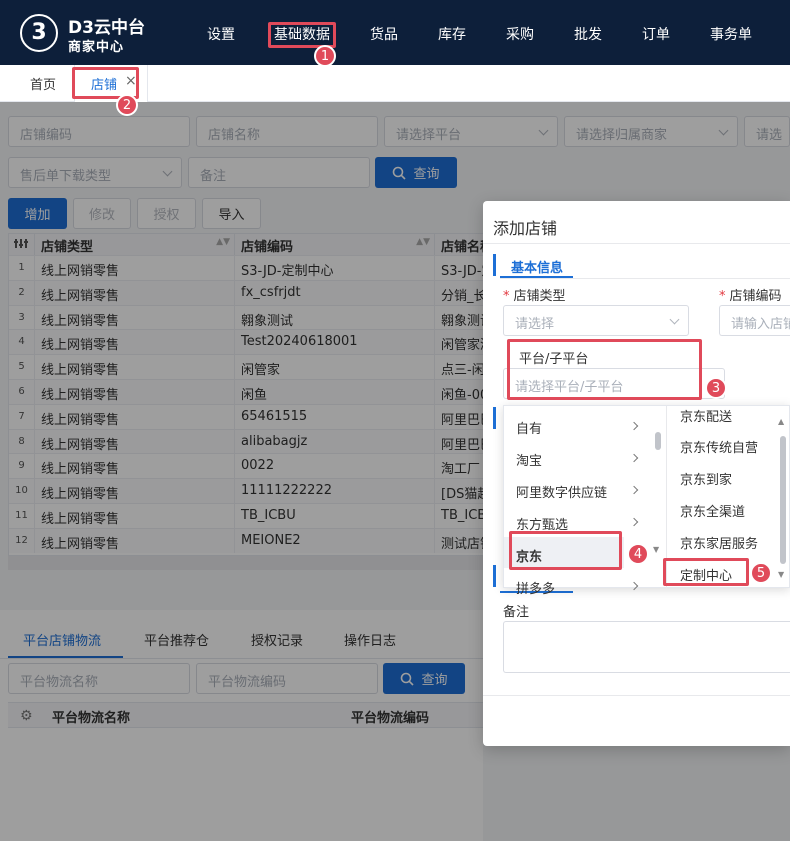  Describe the element at coordinates (706, 415) in the screenshot. I see `cascader-subplatform-item: 京东配送` at that location.